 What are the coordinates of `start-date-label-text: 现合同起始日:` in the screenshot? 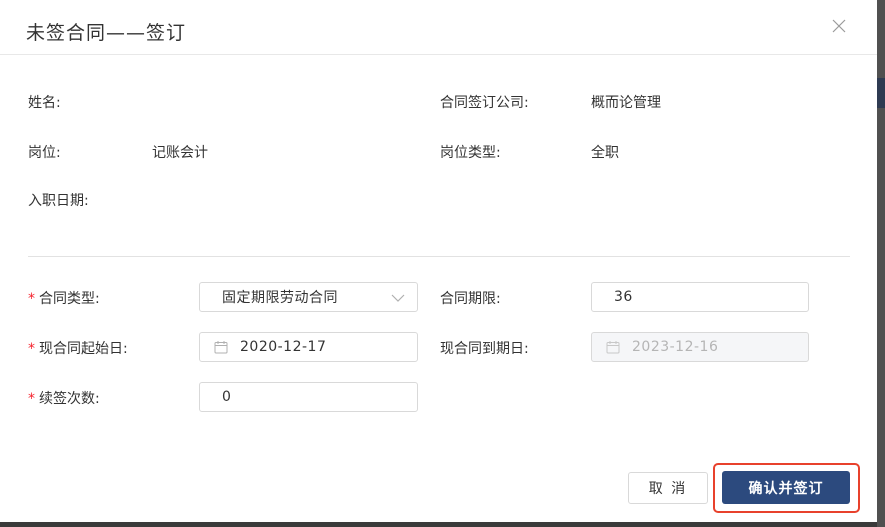 It's located at (83, 349).